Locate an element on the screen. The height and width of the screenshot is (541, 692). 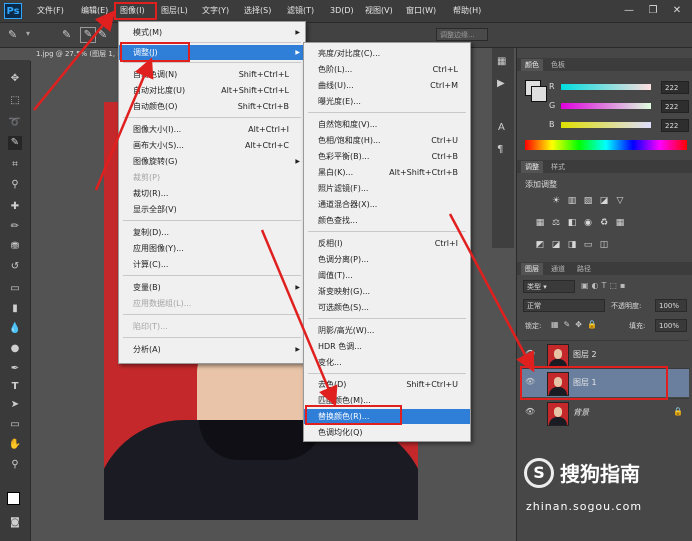
sogou-logo-icon: S is located at coordinates (539, 473).